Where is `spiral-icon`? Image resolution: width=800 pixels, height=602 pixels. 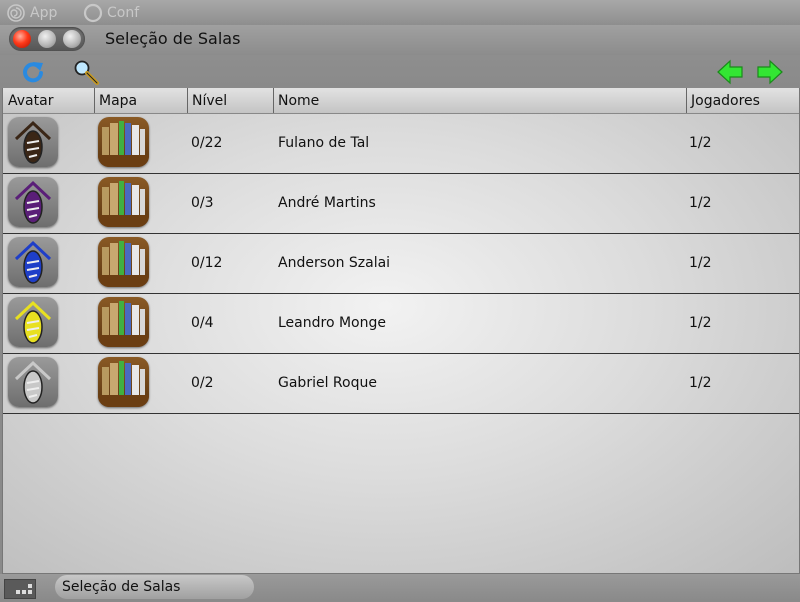
spiral-icon is located at coordinates (16, 13).